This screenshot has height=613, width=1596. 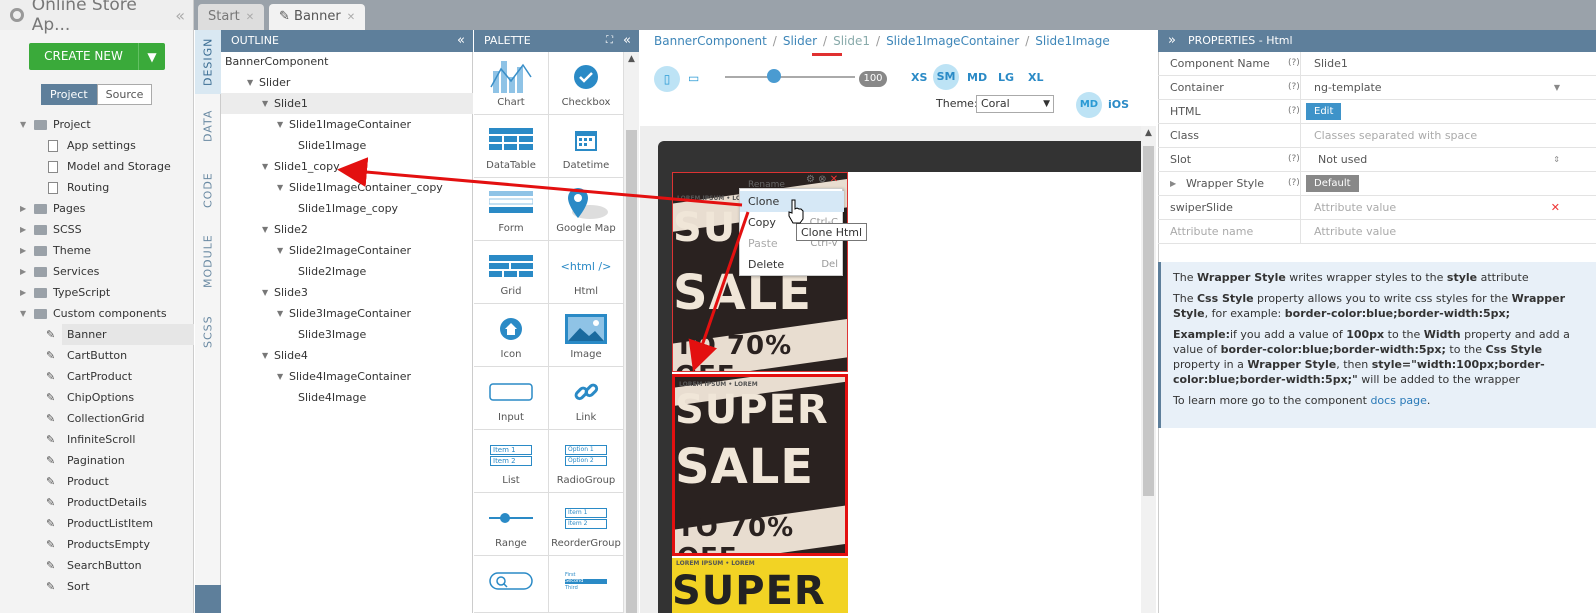 I want to click on breadcrumb-item: Slide1Image, so click(x=1072, y=43).